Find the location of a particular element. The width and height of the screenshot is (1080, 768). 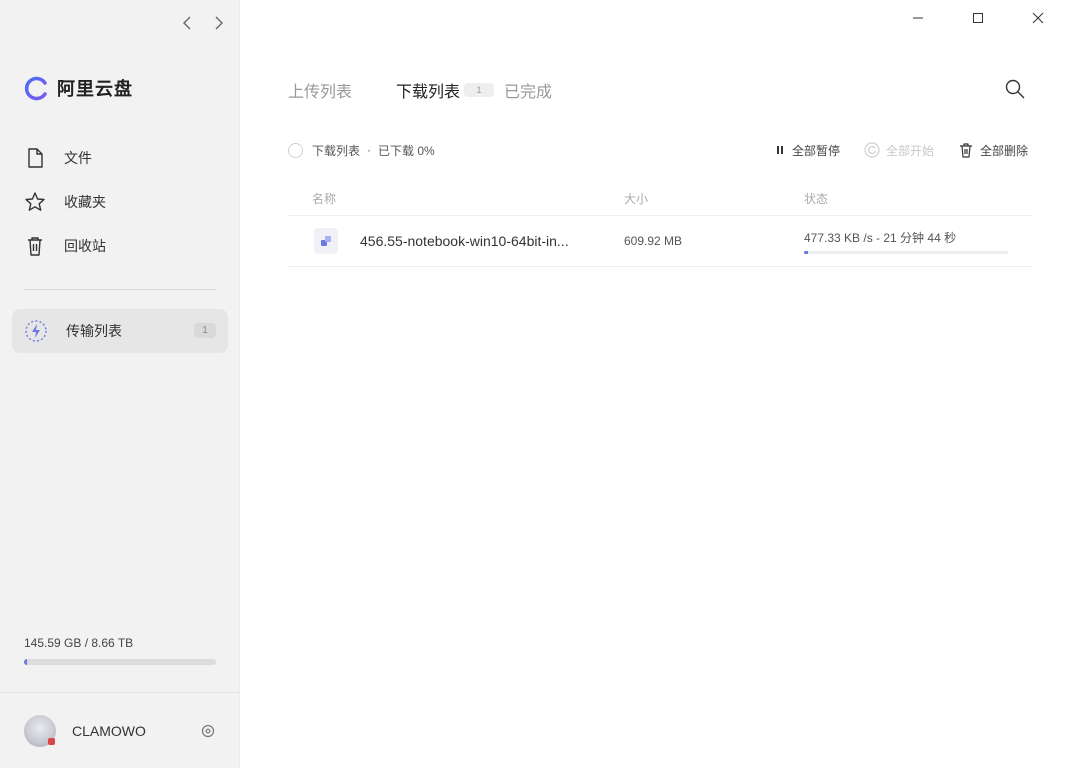

maximize-icon is located at coordinates (978, 18).